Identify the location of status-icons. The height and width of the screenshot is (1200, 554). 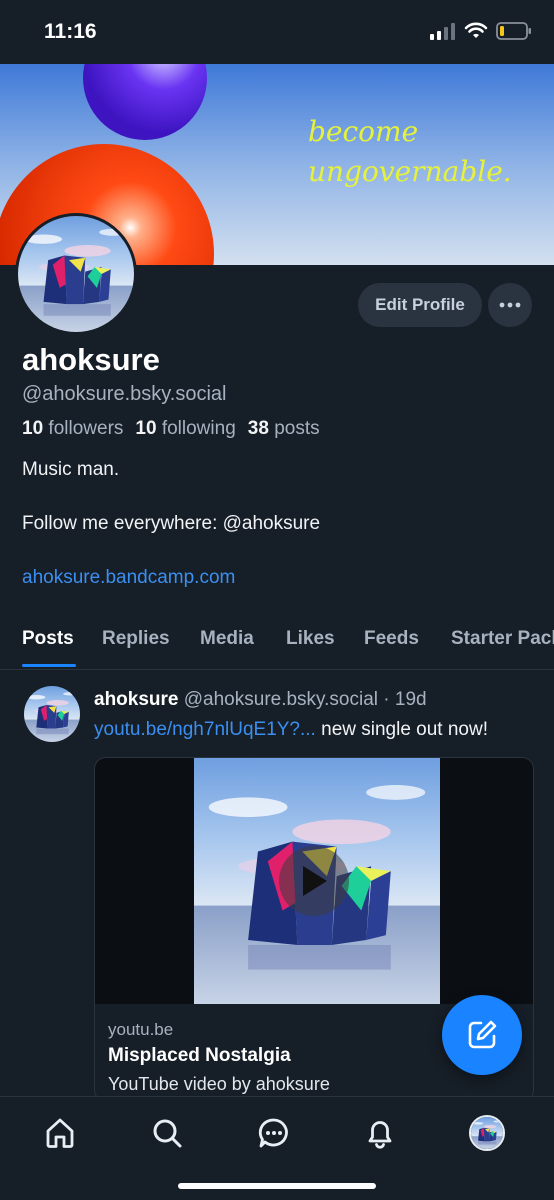
(481, 31).